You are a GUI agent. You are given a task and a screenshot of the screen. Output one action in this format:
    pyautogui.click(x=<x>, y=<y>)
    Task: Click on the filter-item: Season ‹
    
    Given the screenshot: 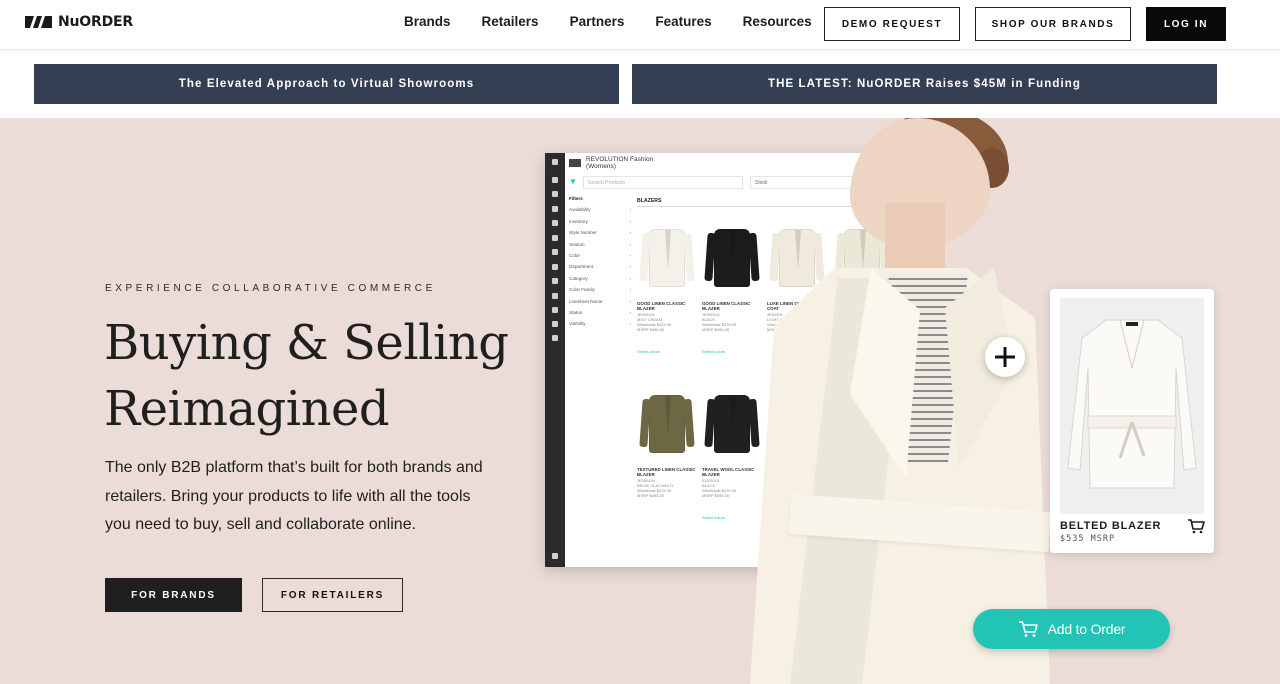 What is the action you would take?
    pyautogui.click(x=600, y=244)
    